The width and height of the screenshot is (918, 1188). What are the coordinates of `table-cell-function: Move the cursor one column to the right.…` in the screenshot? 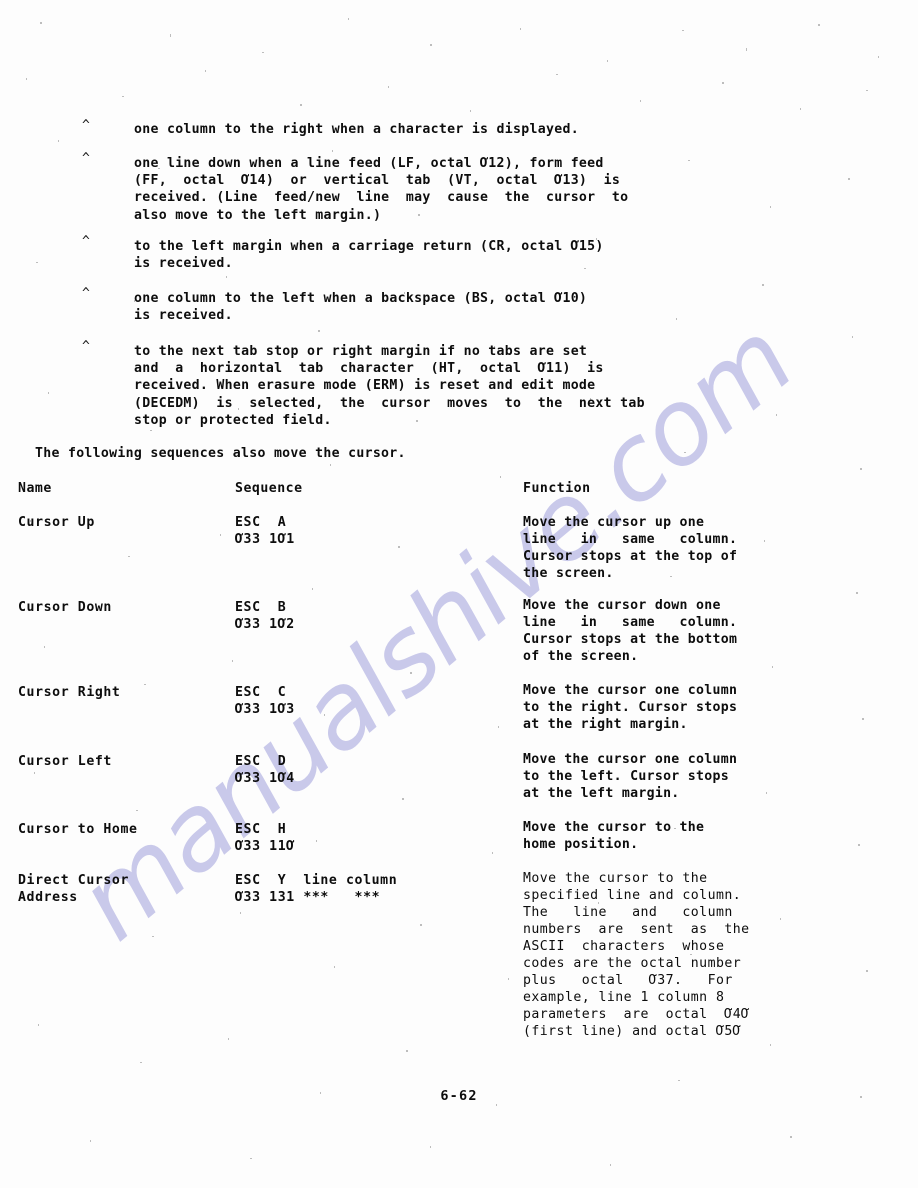 It's located at (630, 707).